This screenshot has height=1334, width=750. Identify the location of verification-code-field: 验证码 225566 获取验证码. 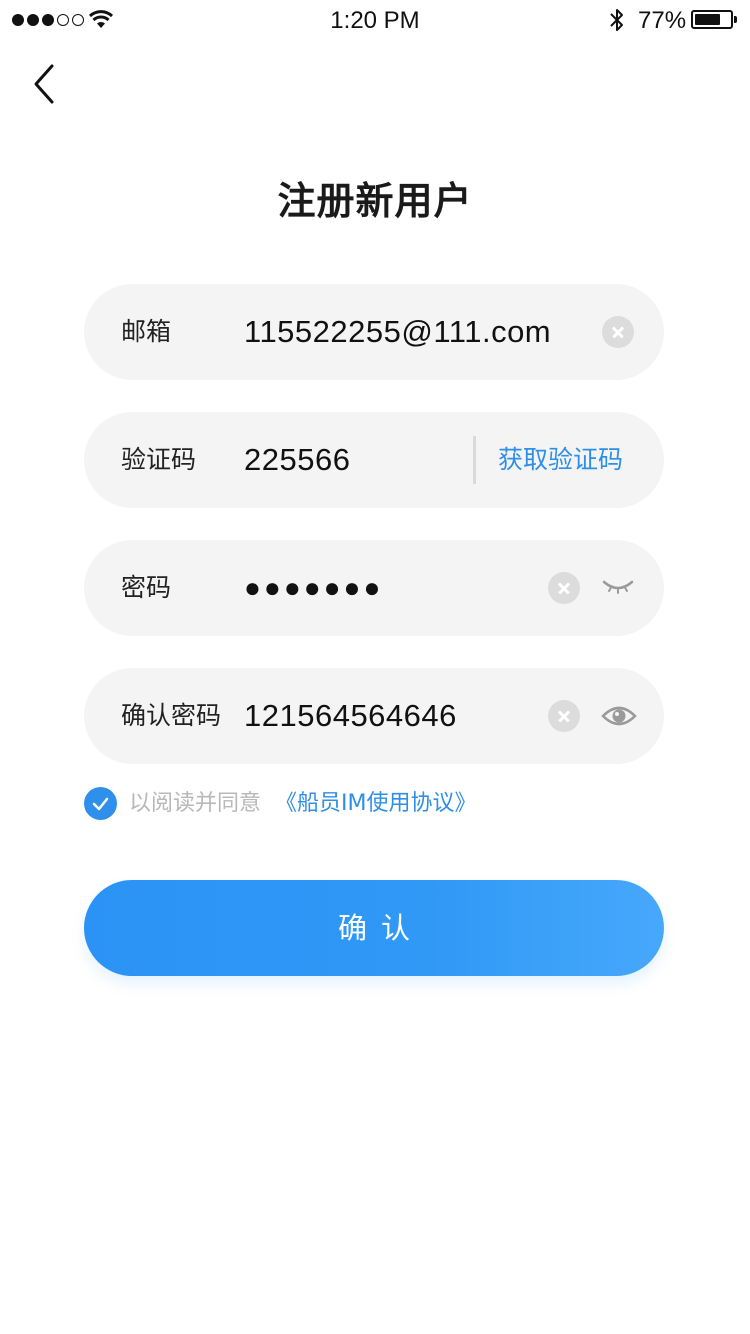
(374, 460).